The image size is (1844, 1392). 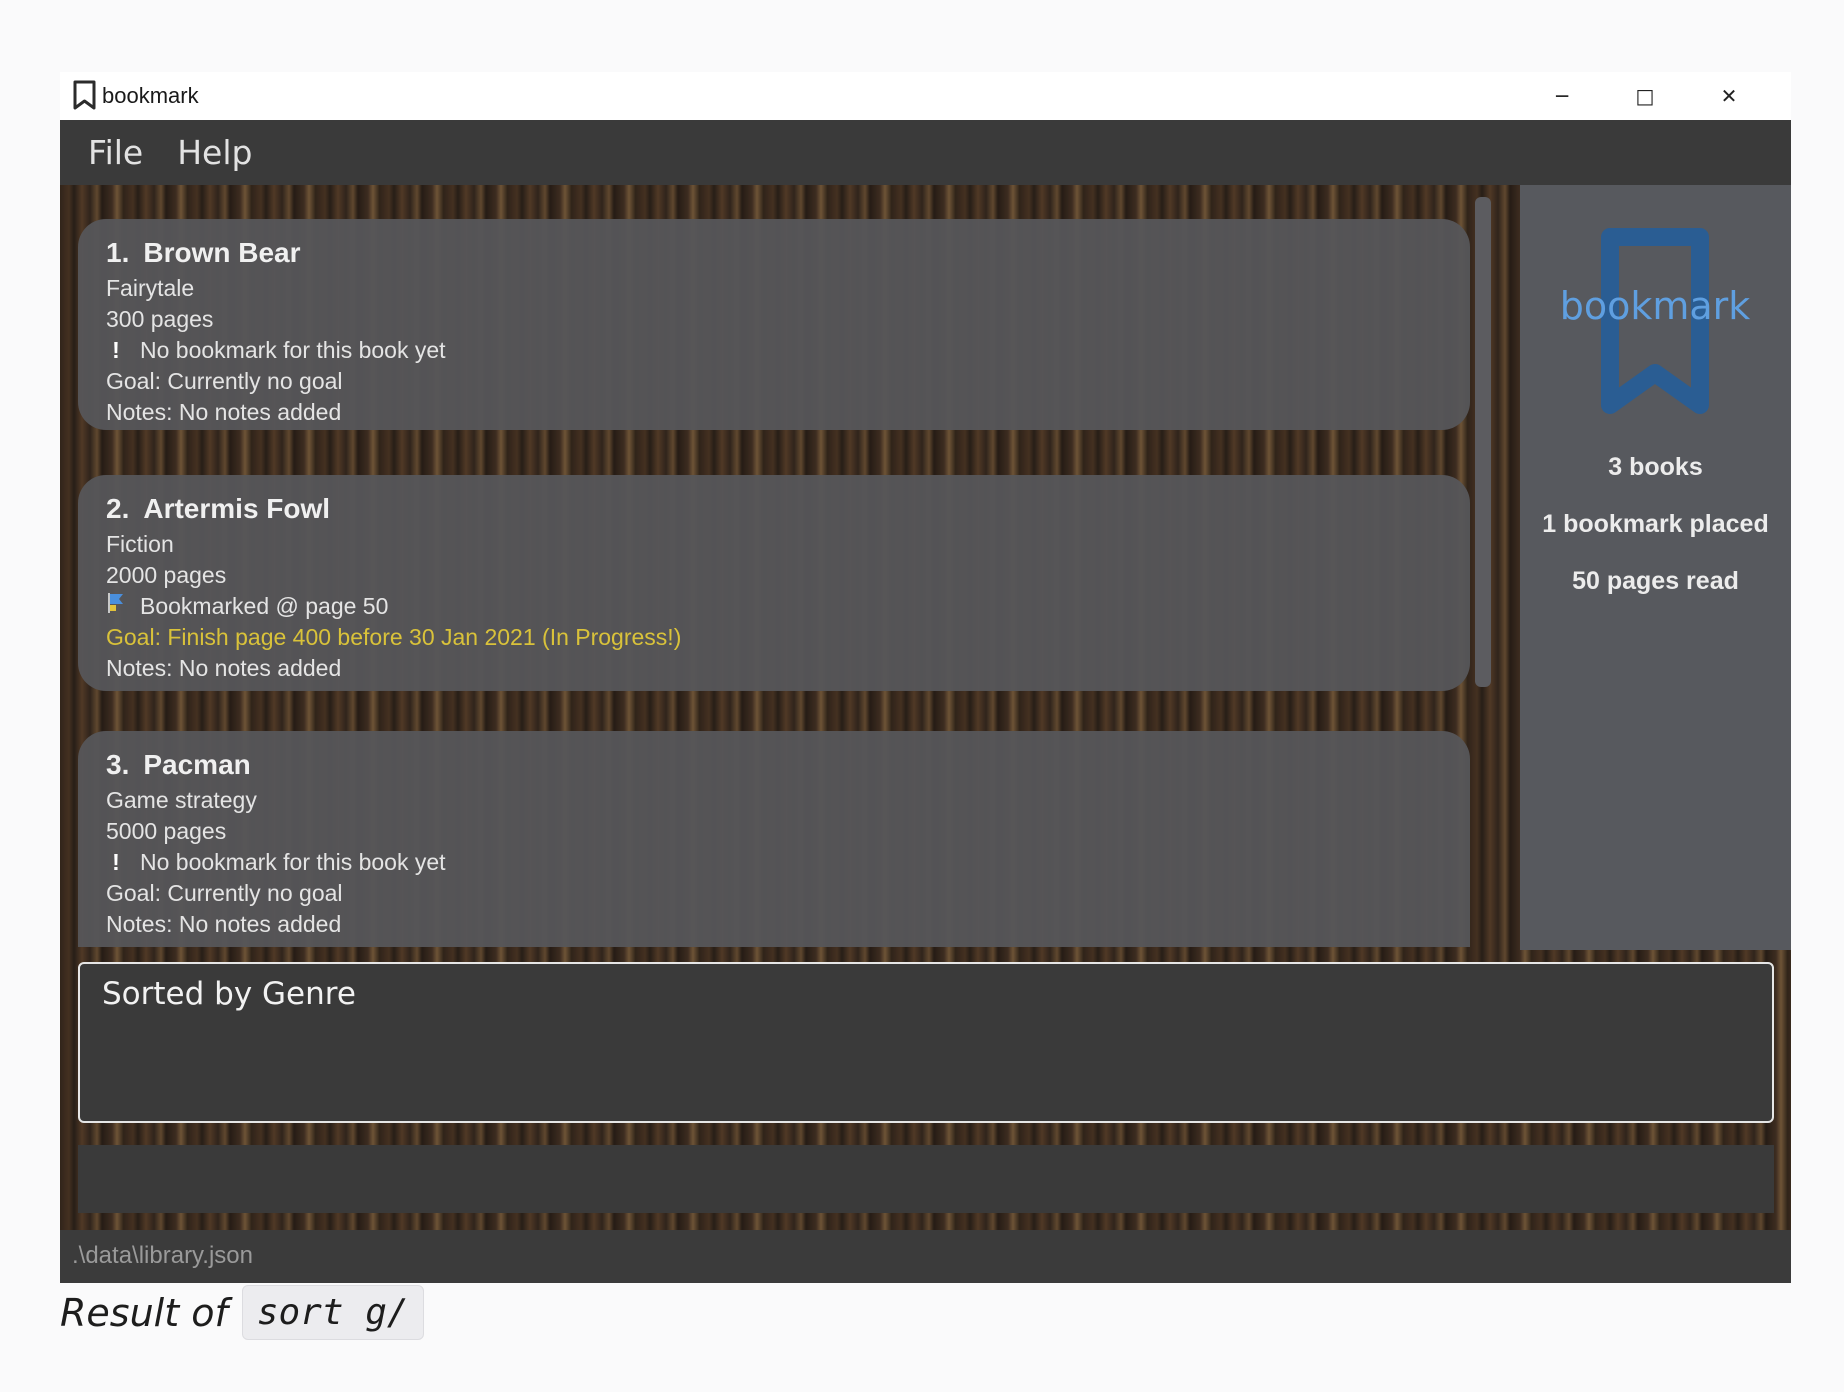 I want to click on book-title: Brown Bear, so click(x=222, y=252).